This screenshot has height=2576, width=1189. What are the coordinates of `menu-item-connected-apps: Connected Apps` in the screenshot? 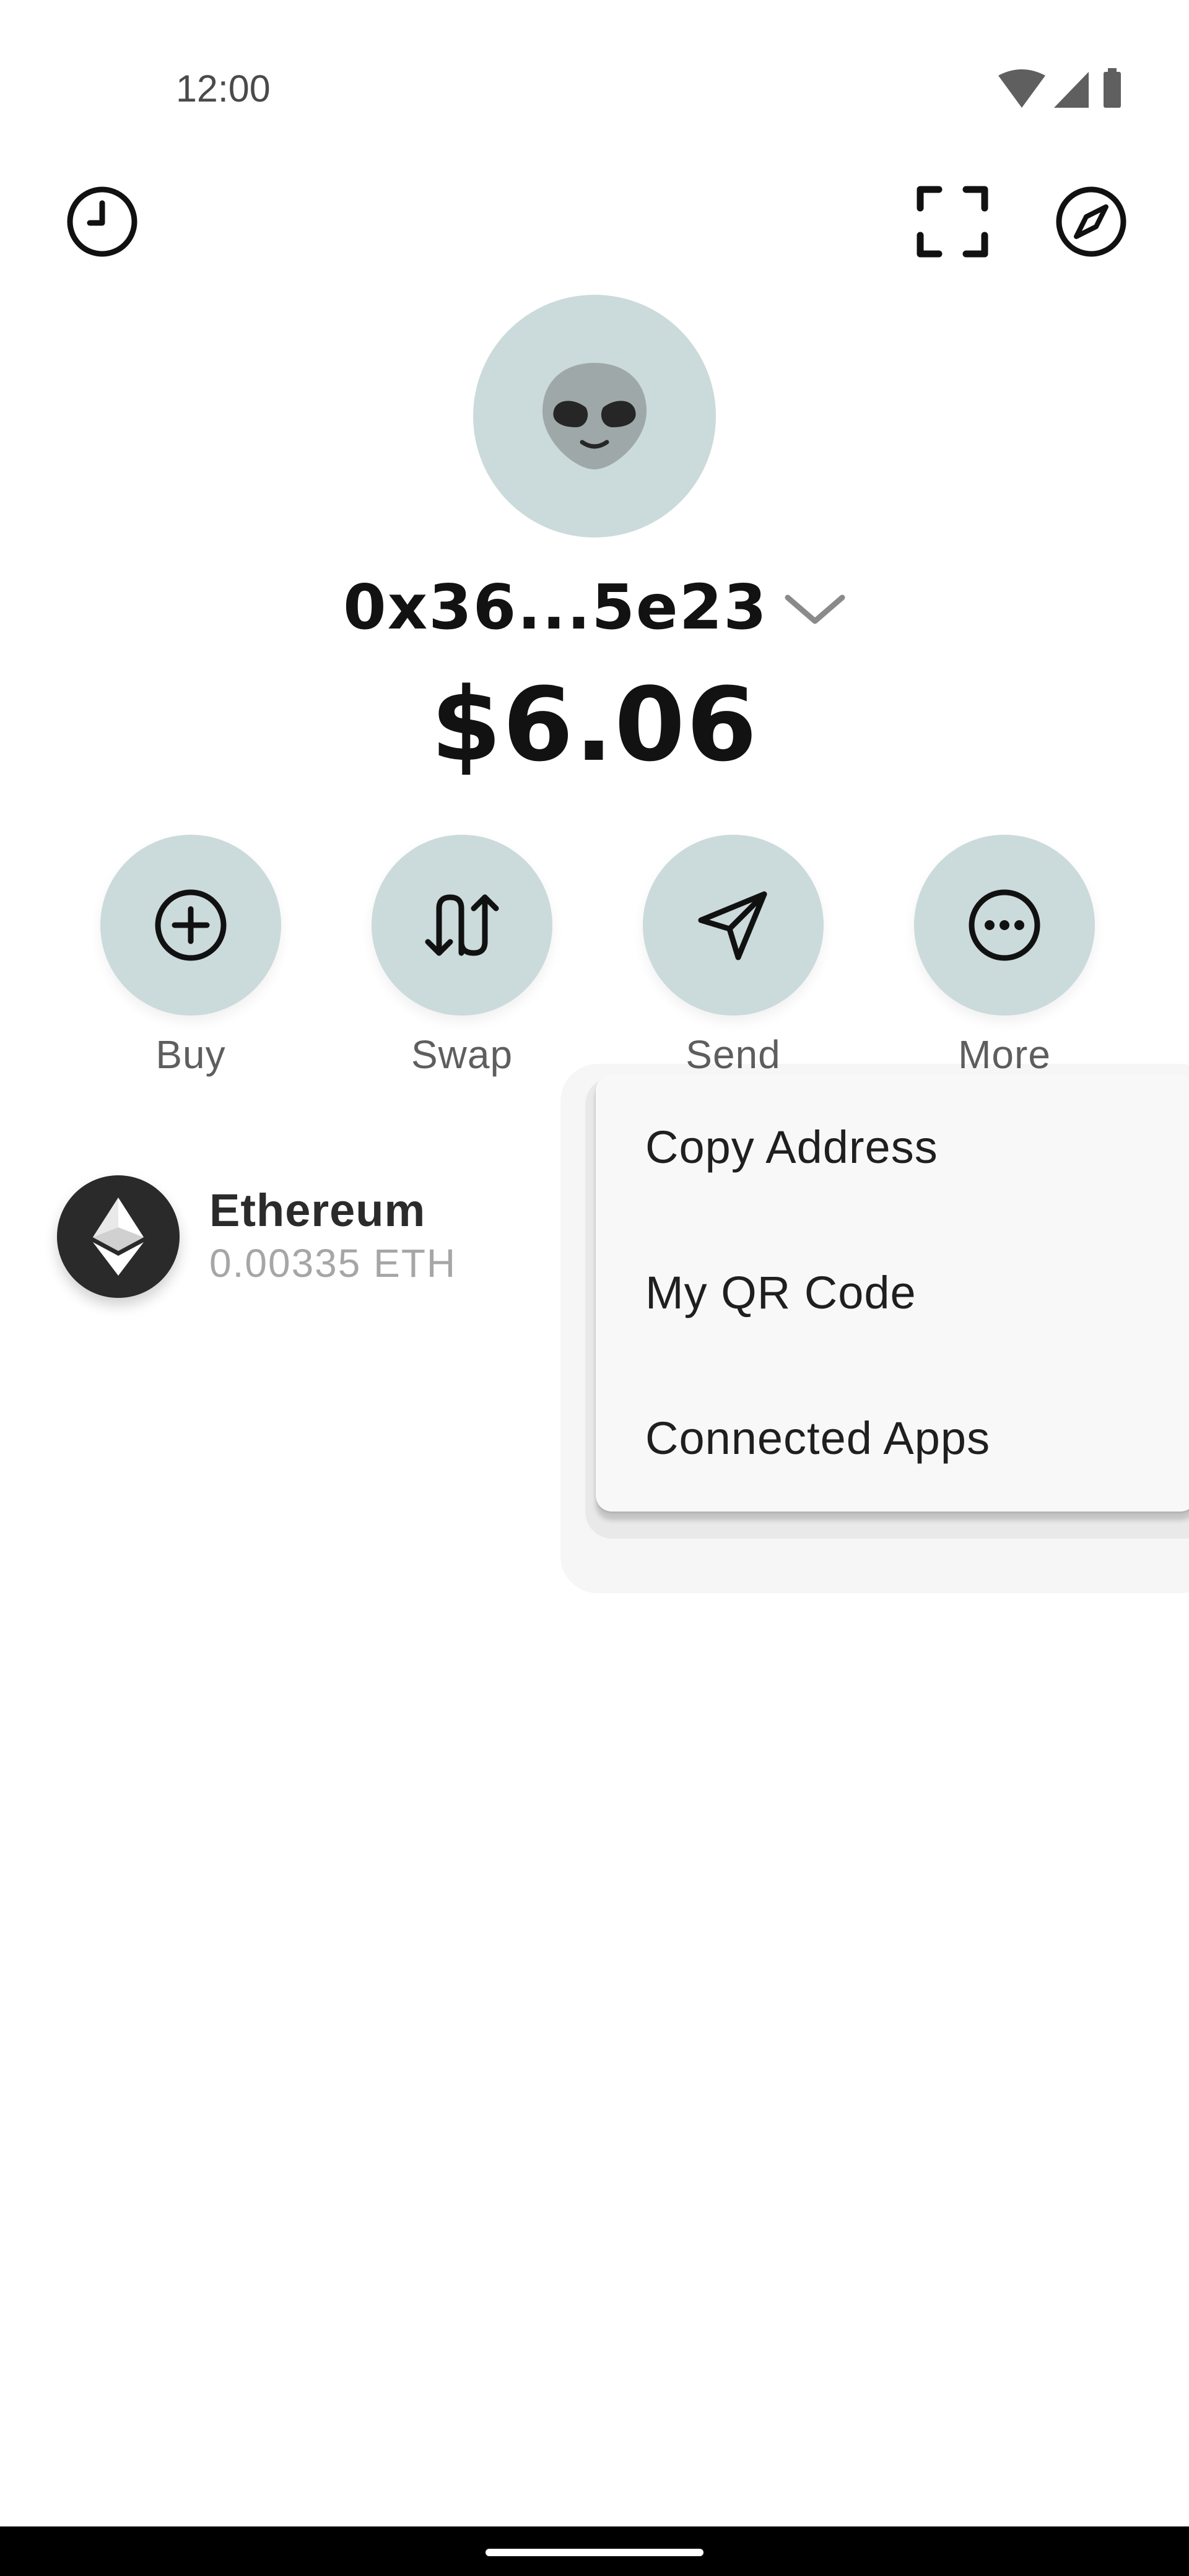 It's located at (892, 1438).